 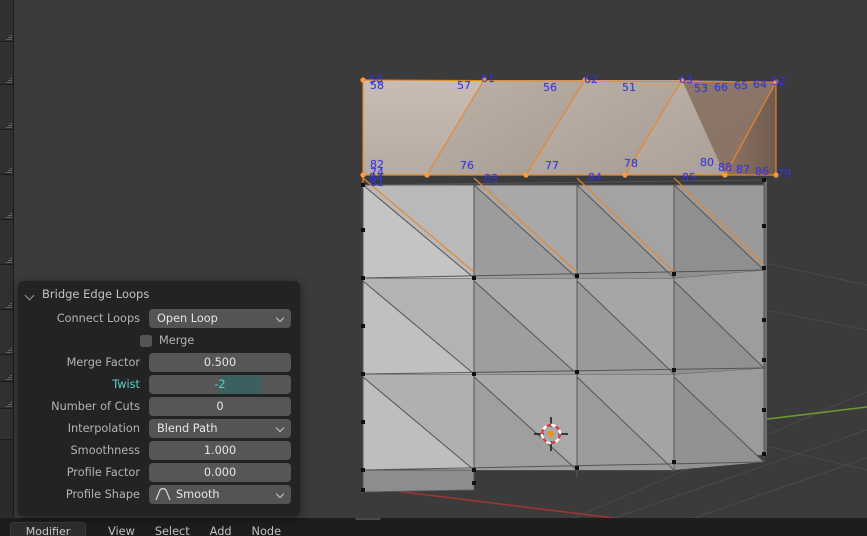 I want to click on vertex-index-label: 78, so click(x=631, y=163).